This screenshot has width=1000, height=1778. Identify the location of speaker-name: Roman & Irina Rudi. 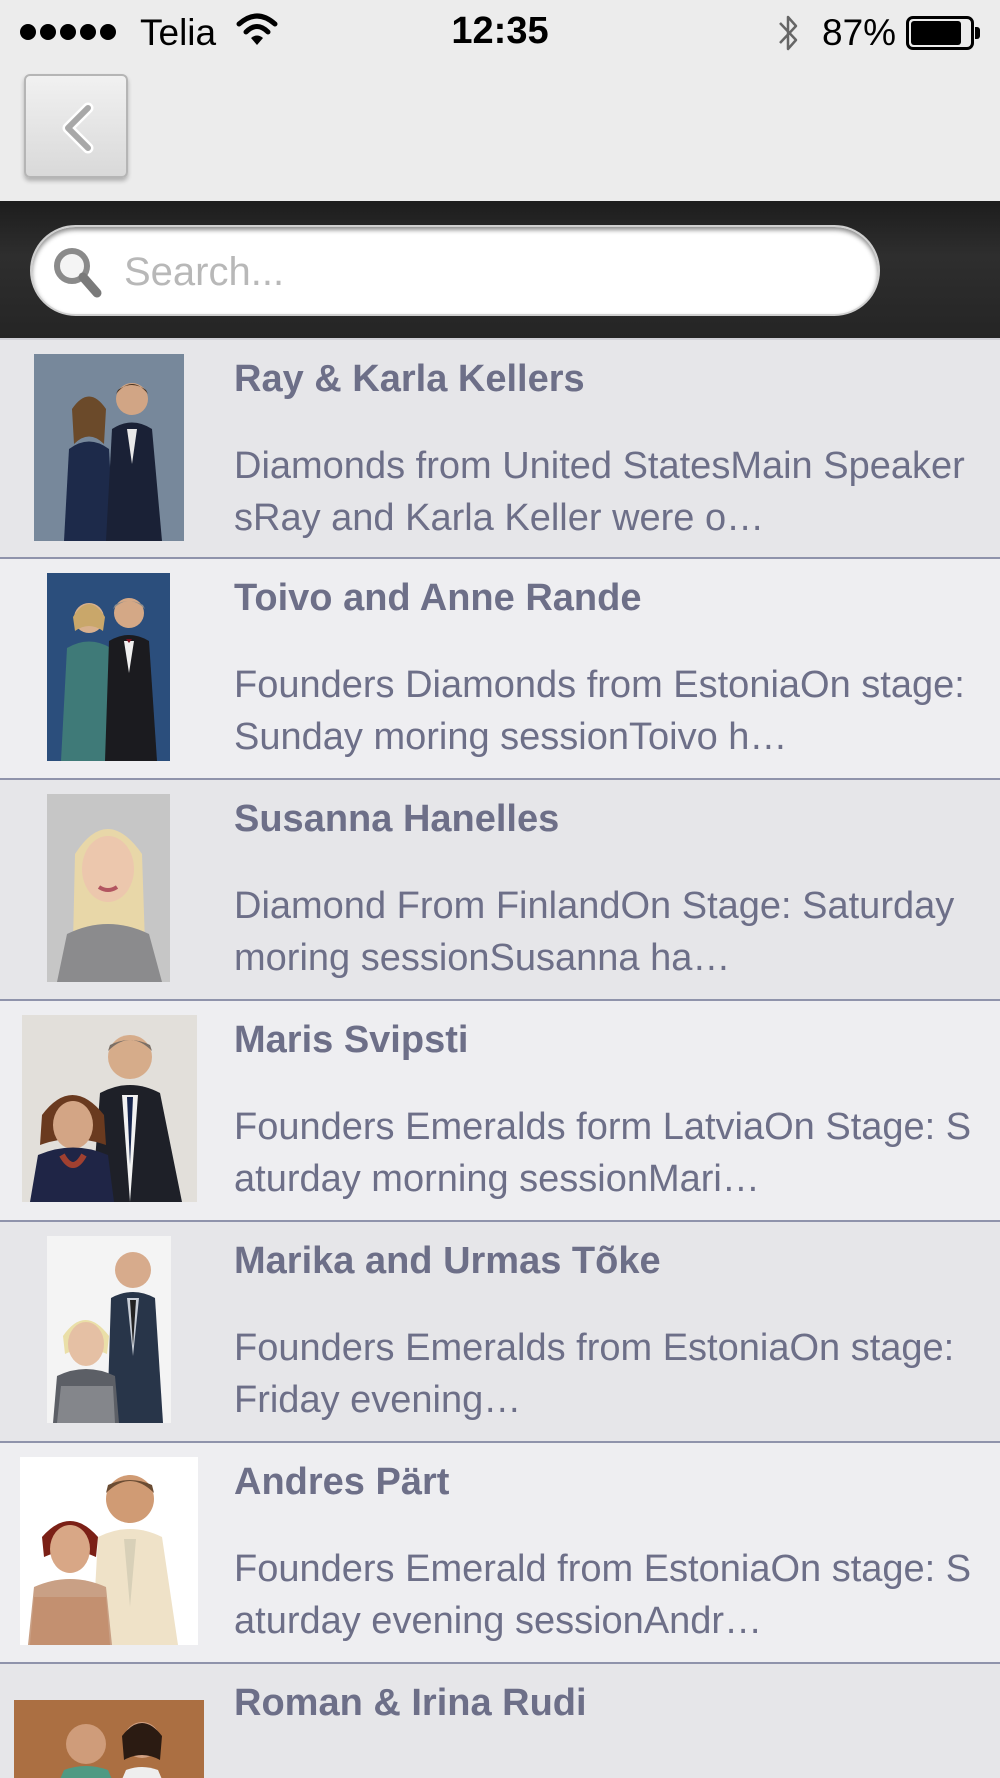
(410, 1703).